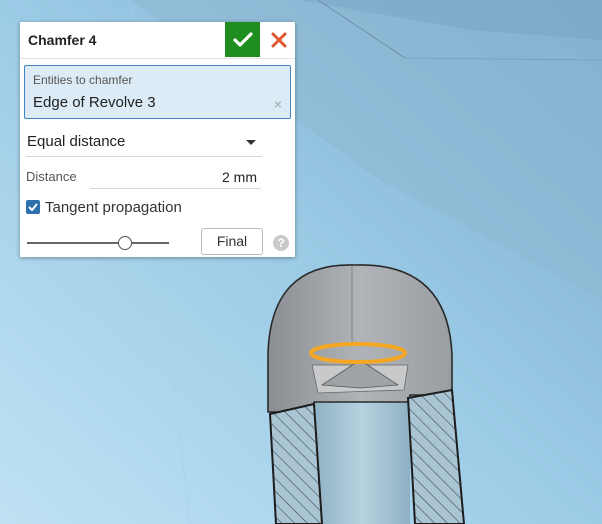 This screenshot has width=602, height=524. Describe the element at coordinates (157, 92) in the screenshot. I see `entities-to-chamfer-field: Entities to chamfer Edge of Revolve 3 ×` at that location.